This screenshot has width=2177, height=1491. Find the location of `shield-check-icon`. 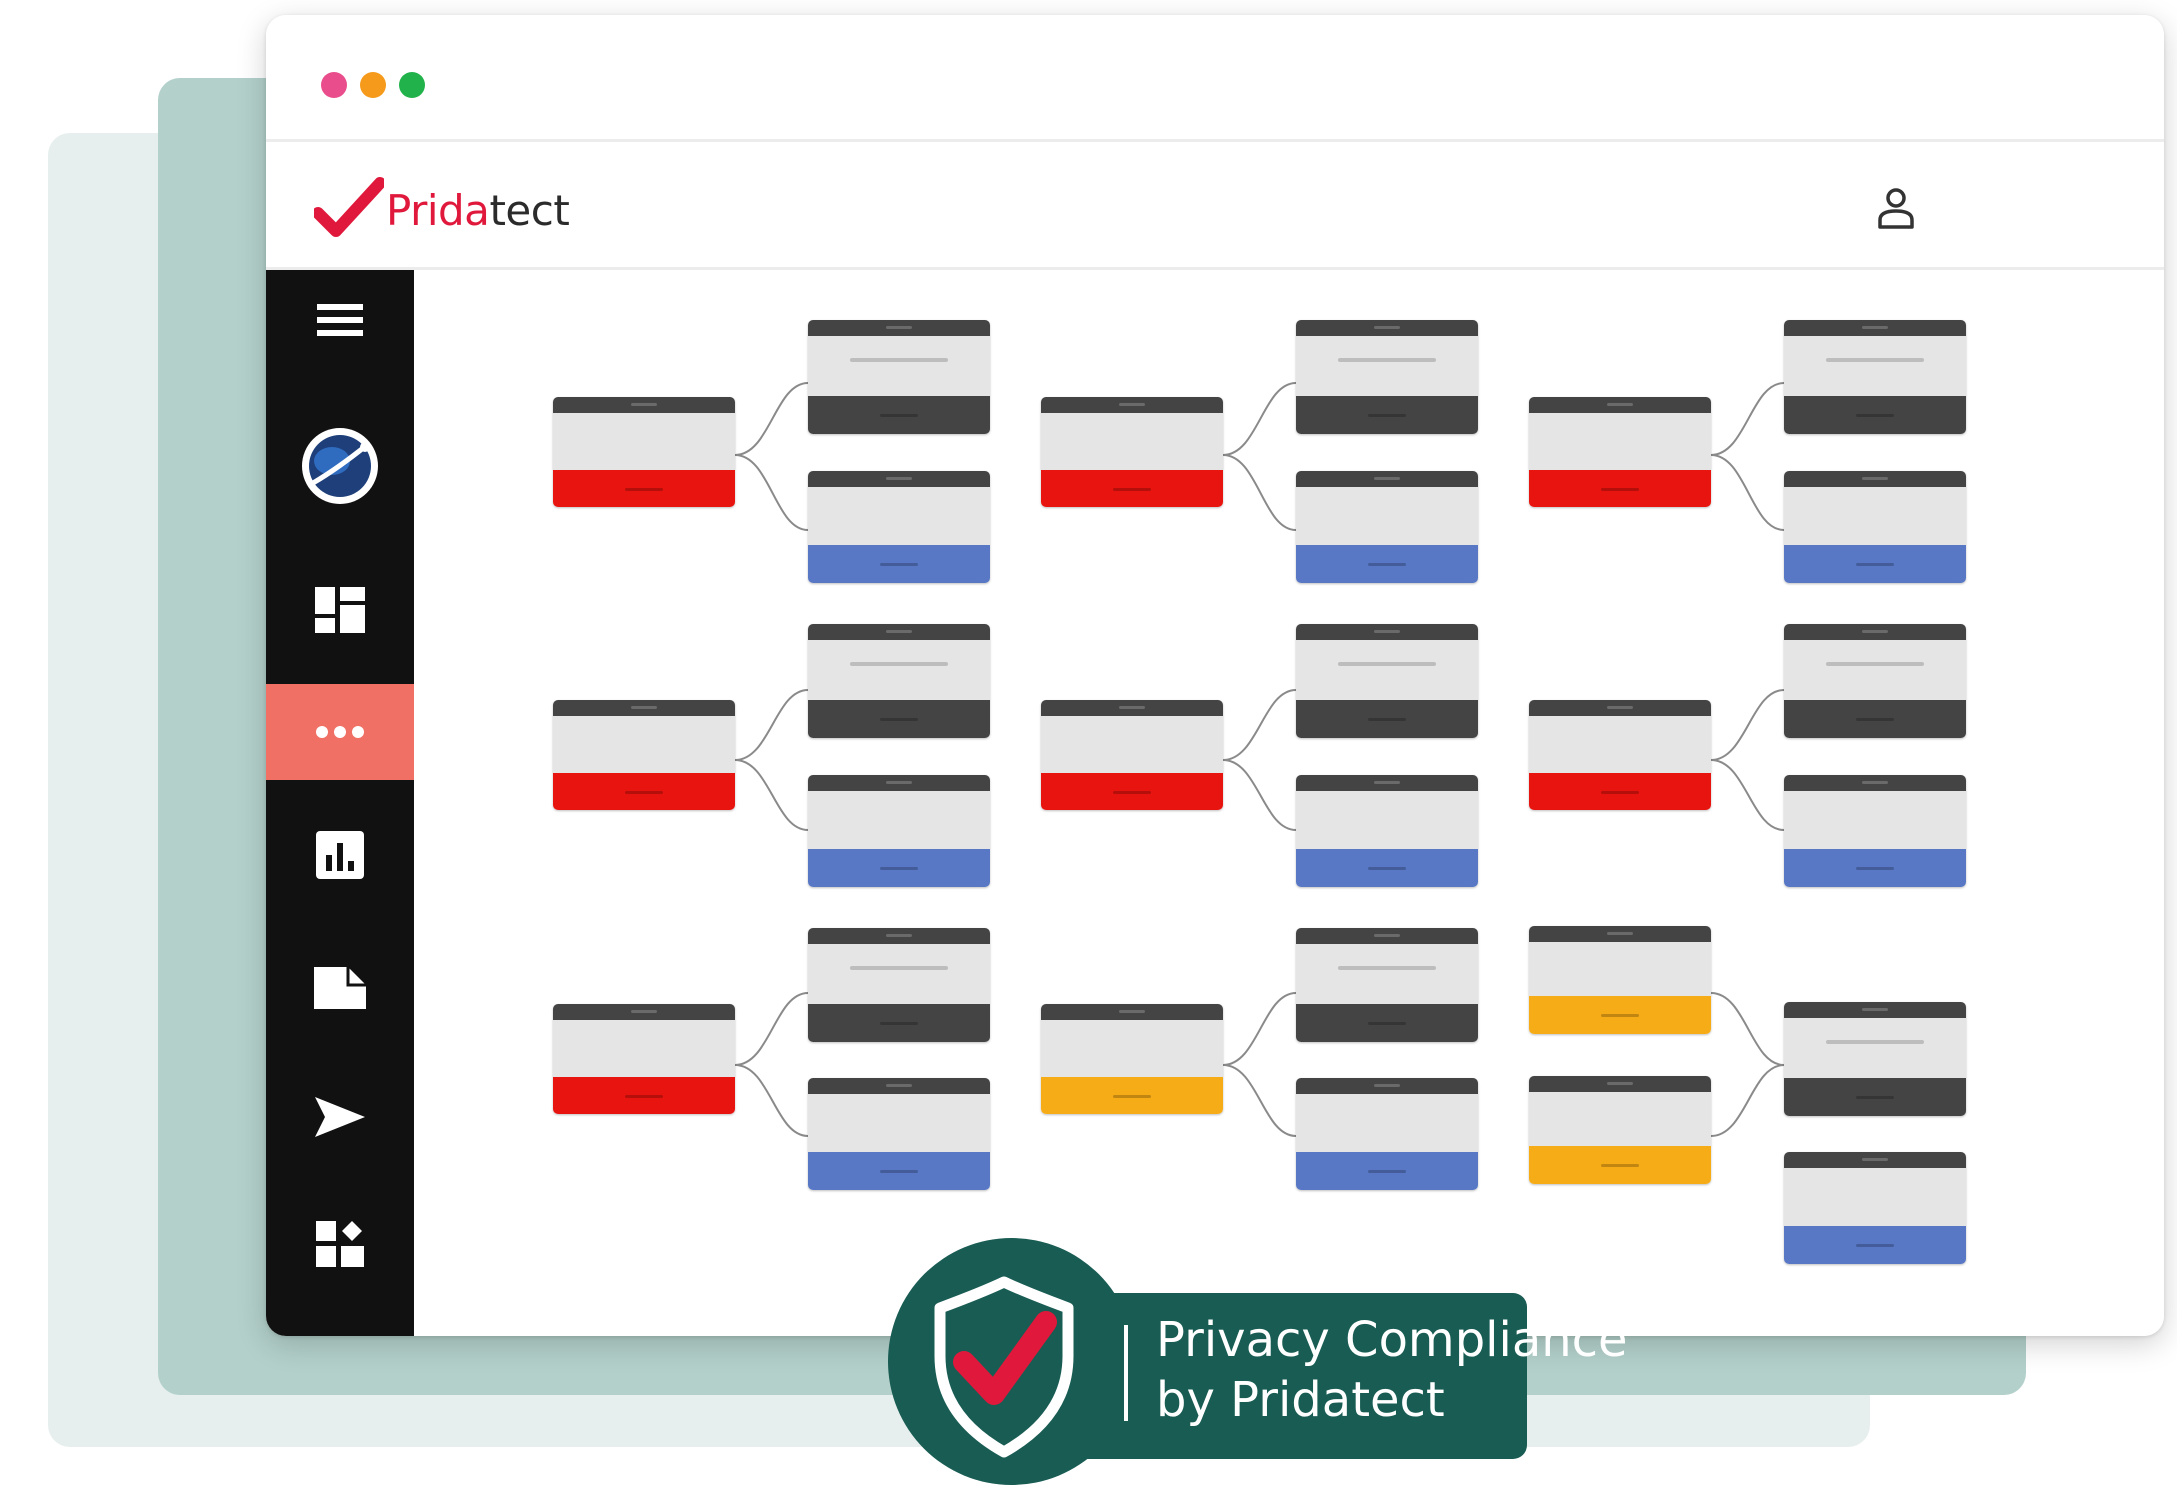

shield-check-icon is located at coordinates (1004, 1367).